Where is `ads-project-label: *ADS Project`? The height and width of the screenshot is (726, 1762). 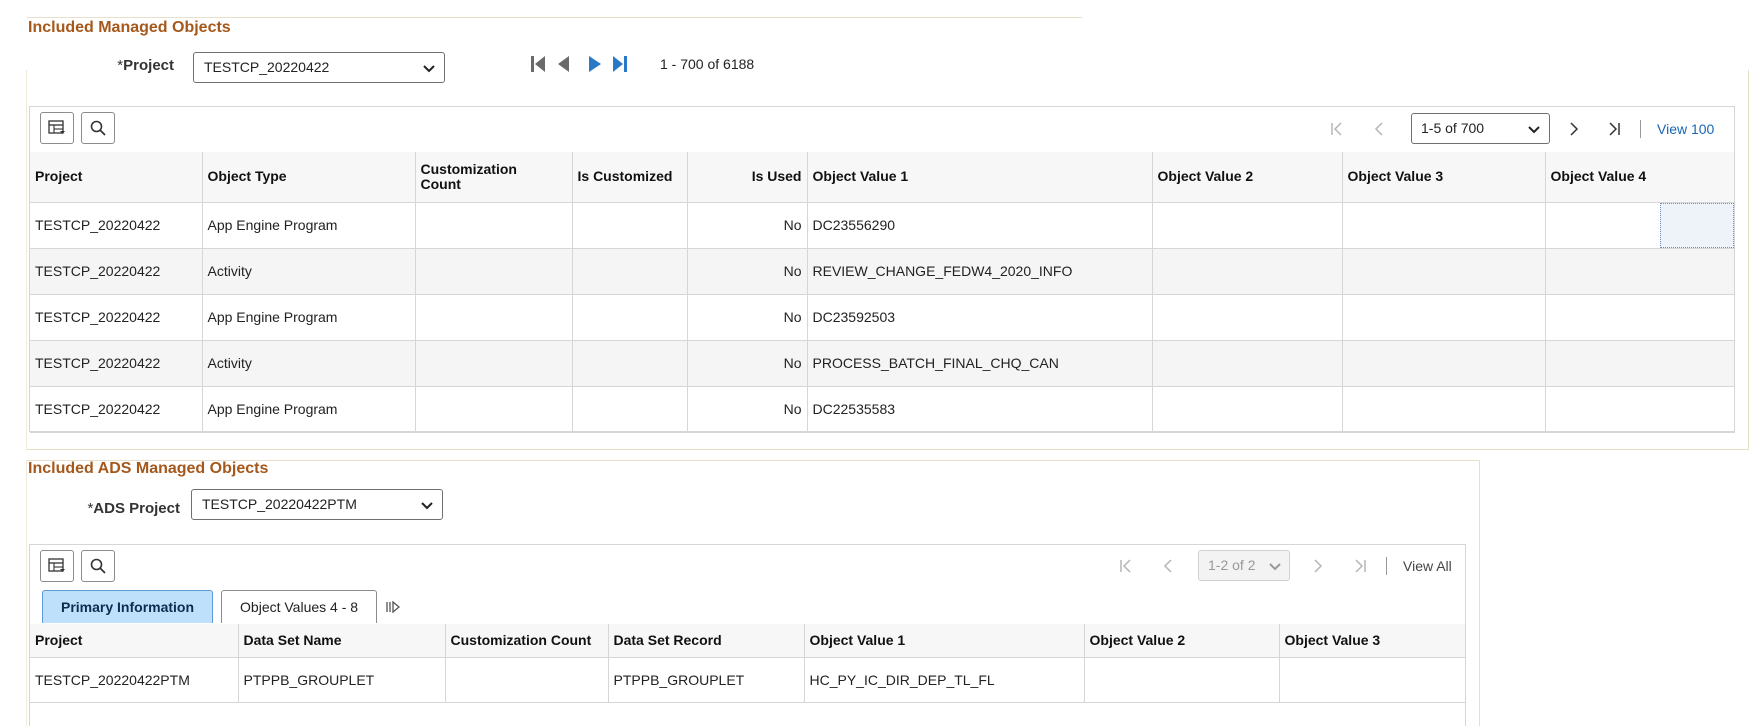
ads-project-label: *ADS Project is located at coordinates (130, 508).